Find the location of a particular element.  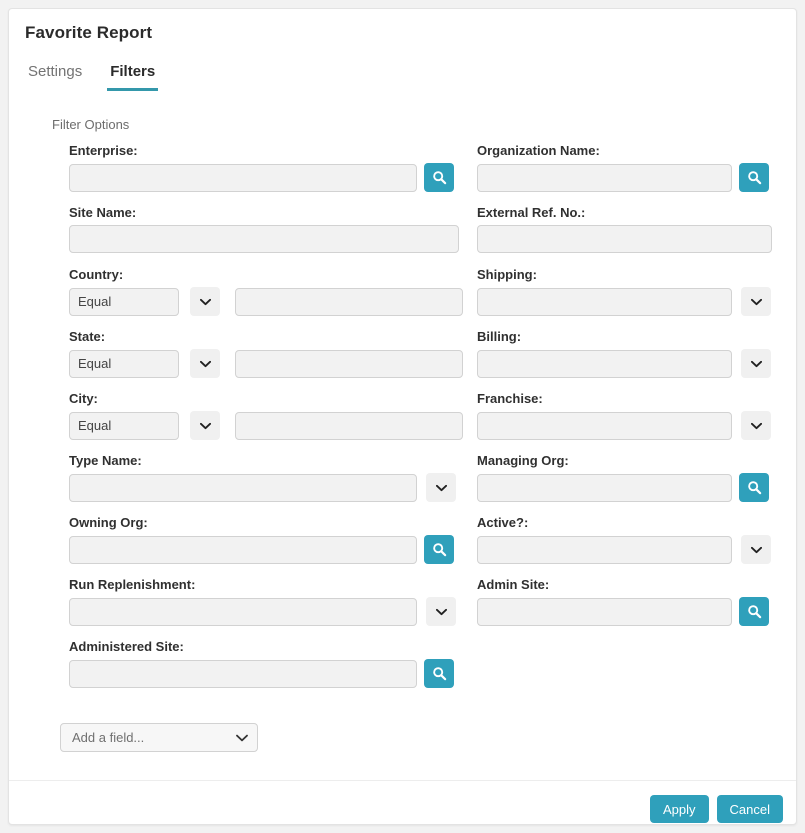

field-group-site-name: Site Name: is located at coordinates (264, 229).